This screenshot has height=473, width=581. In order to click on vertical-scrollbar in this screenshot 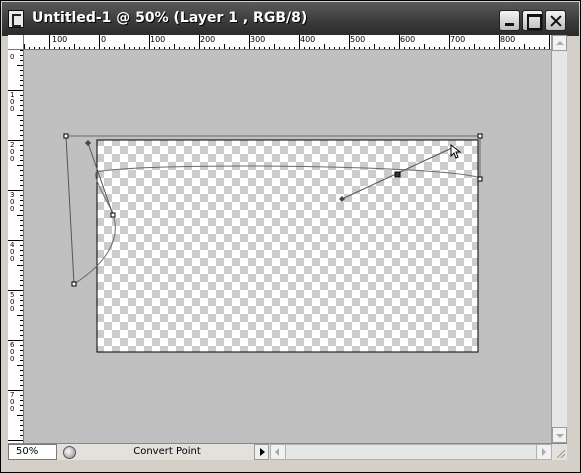, I will do `click(559, 239)`.